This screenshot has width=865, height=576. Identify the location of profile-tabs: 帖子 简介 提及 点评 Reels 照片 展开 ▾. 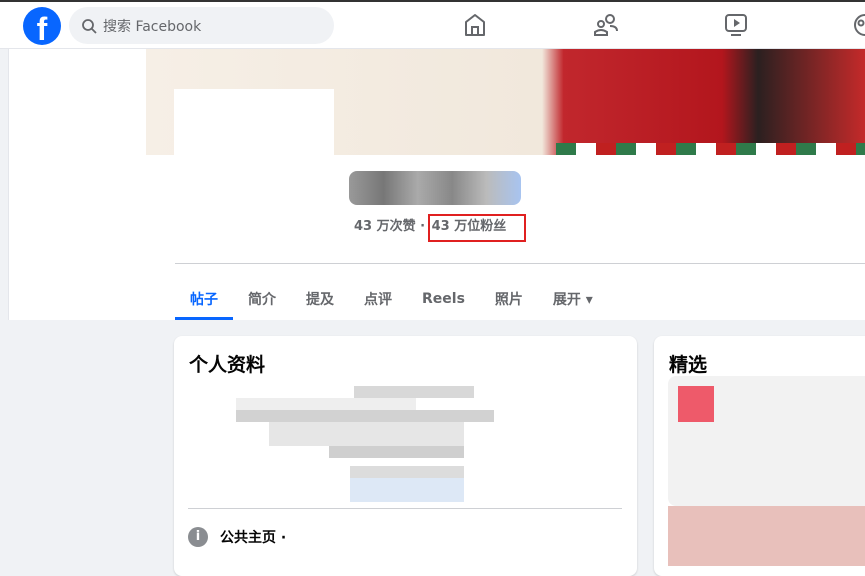
(391, 298).